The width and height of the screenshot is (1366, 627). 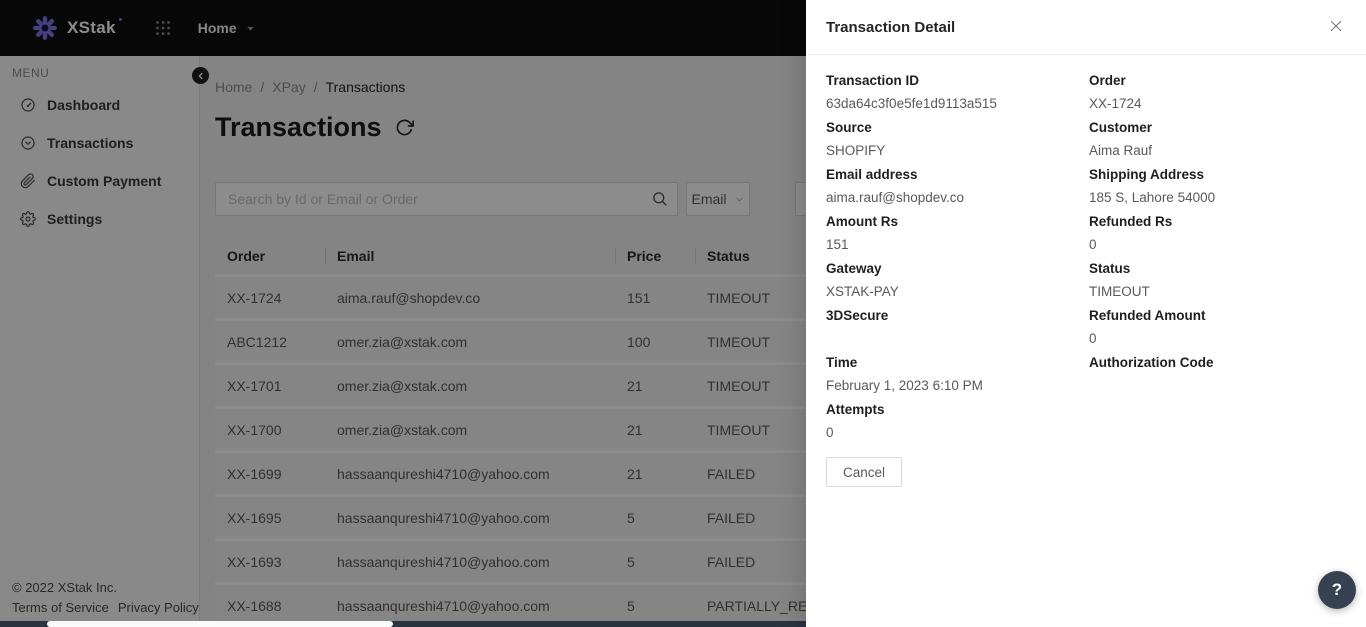 I want to click on detail-field: Authorization Code, so click(x=1217, y=374).